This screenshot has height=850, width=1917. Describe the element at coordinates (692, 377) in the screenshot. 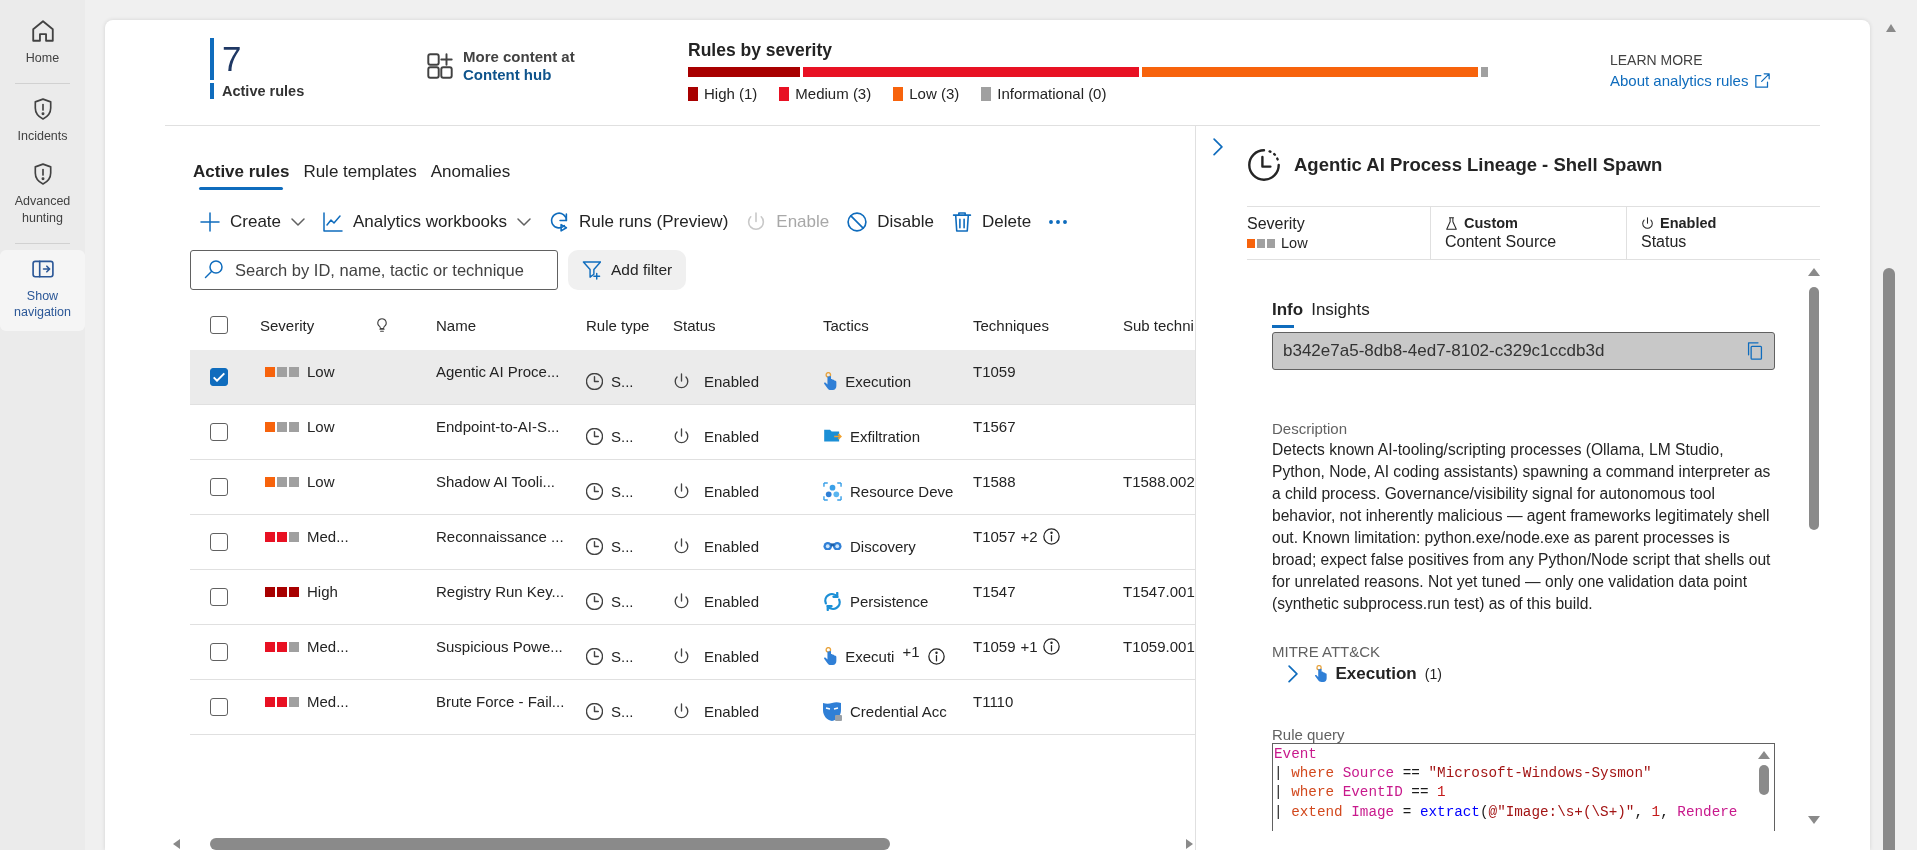

I see `table-row: Low Agentic AI Proce... S... Enabled Execution T1059` at that location.